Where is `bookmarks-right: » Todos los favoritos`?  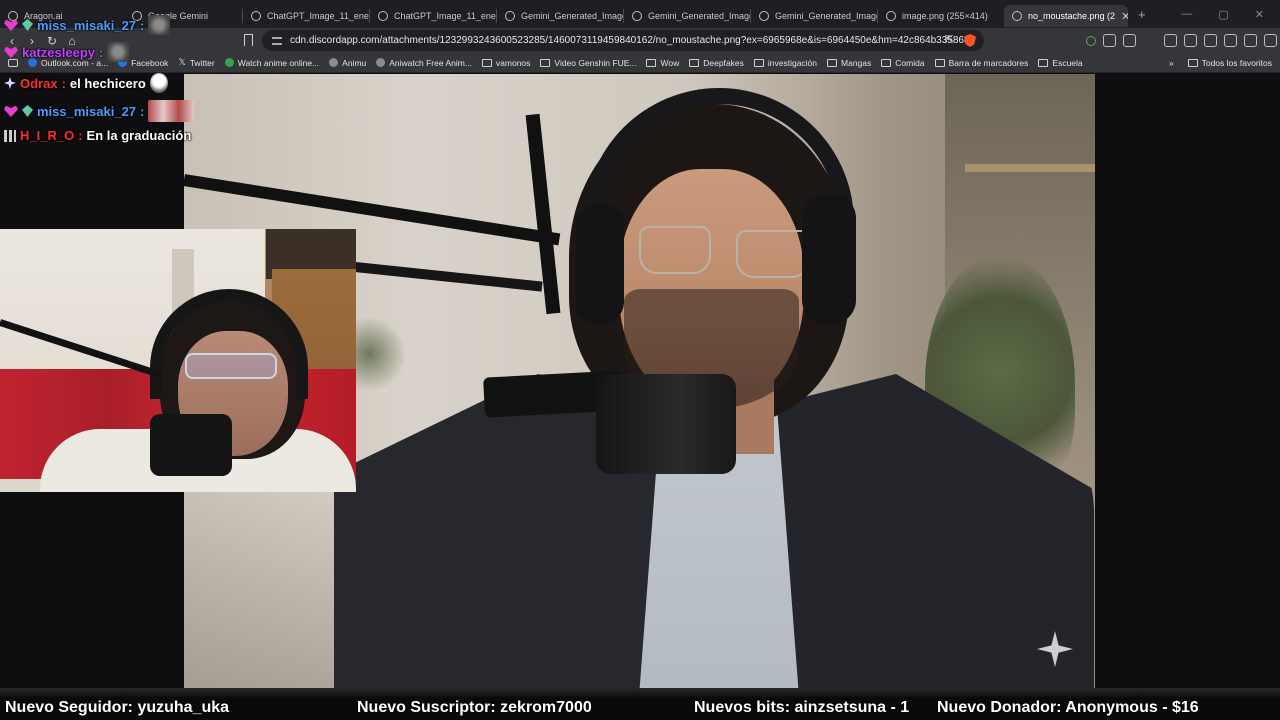
bookmarks-right: » Todos los favoritos is located at coordinates (1220, 63).